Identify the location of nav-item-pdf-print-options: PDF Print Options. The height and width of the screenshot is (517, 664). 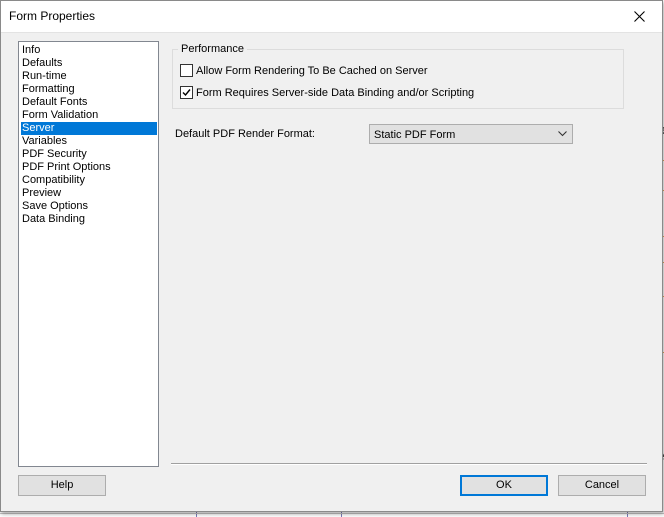
(89, 167).